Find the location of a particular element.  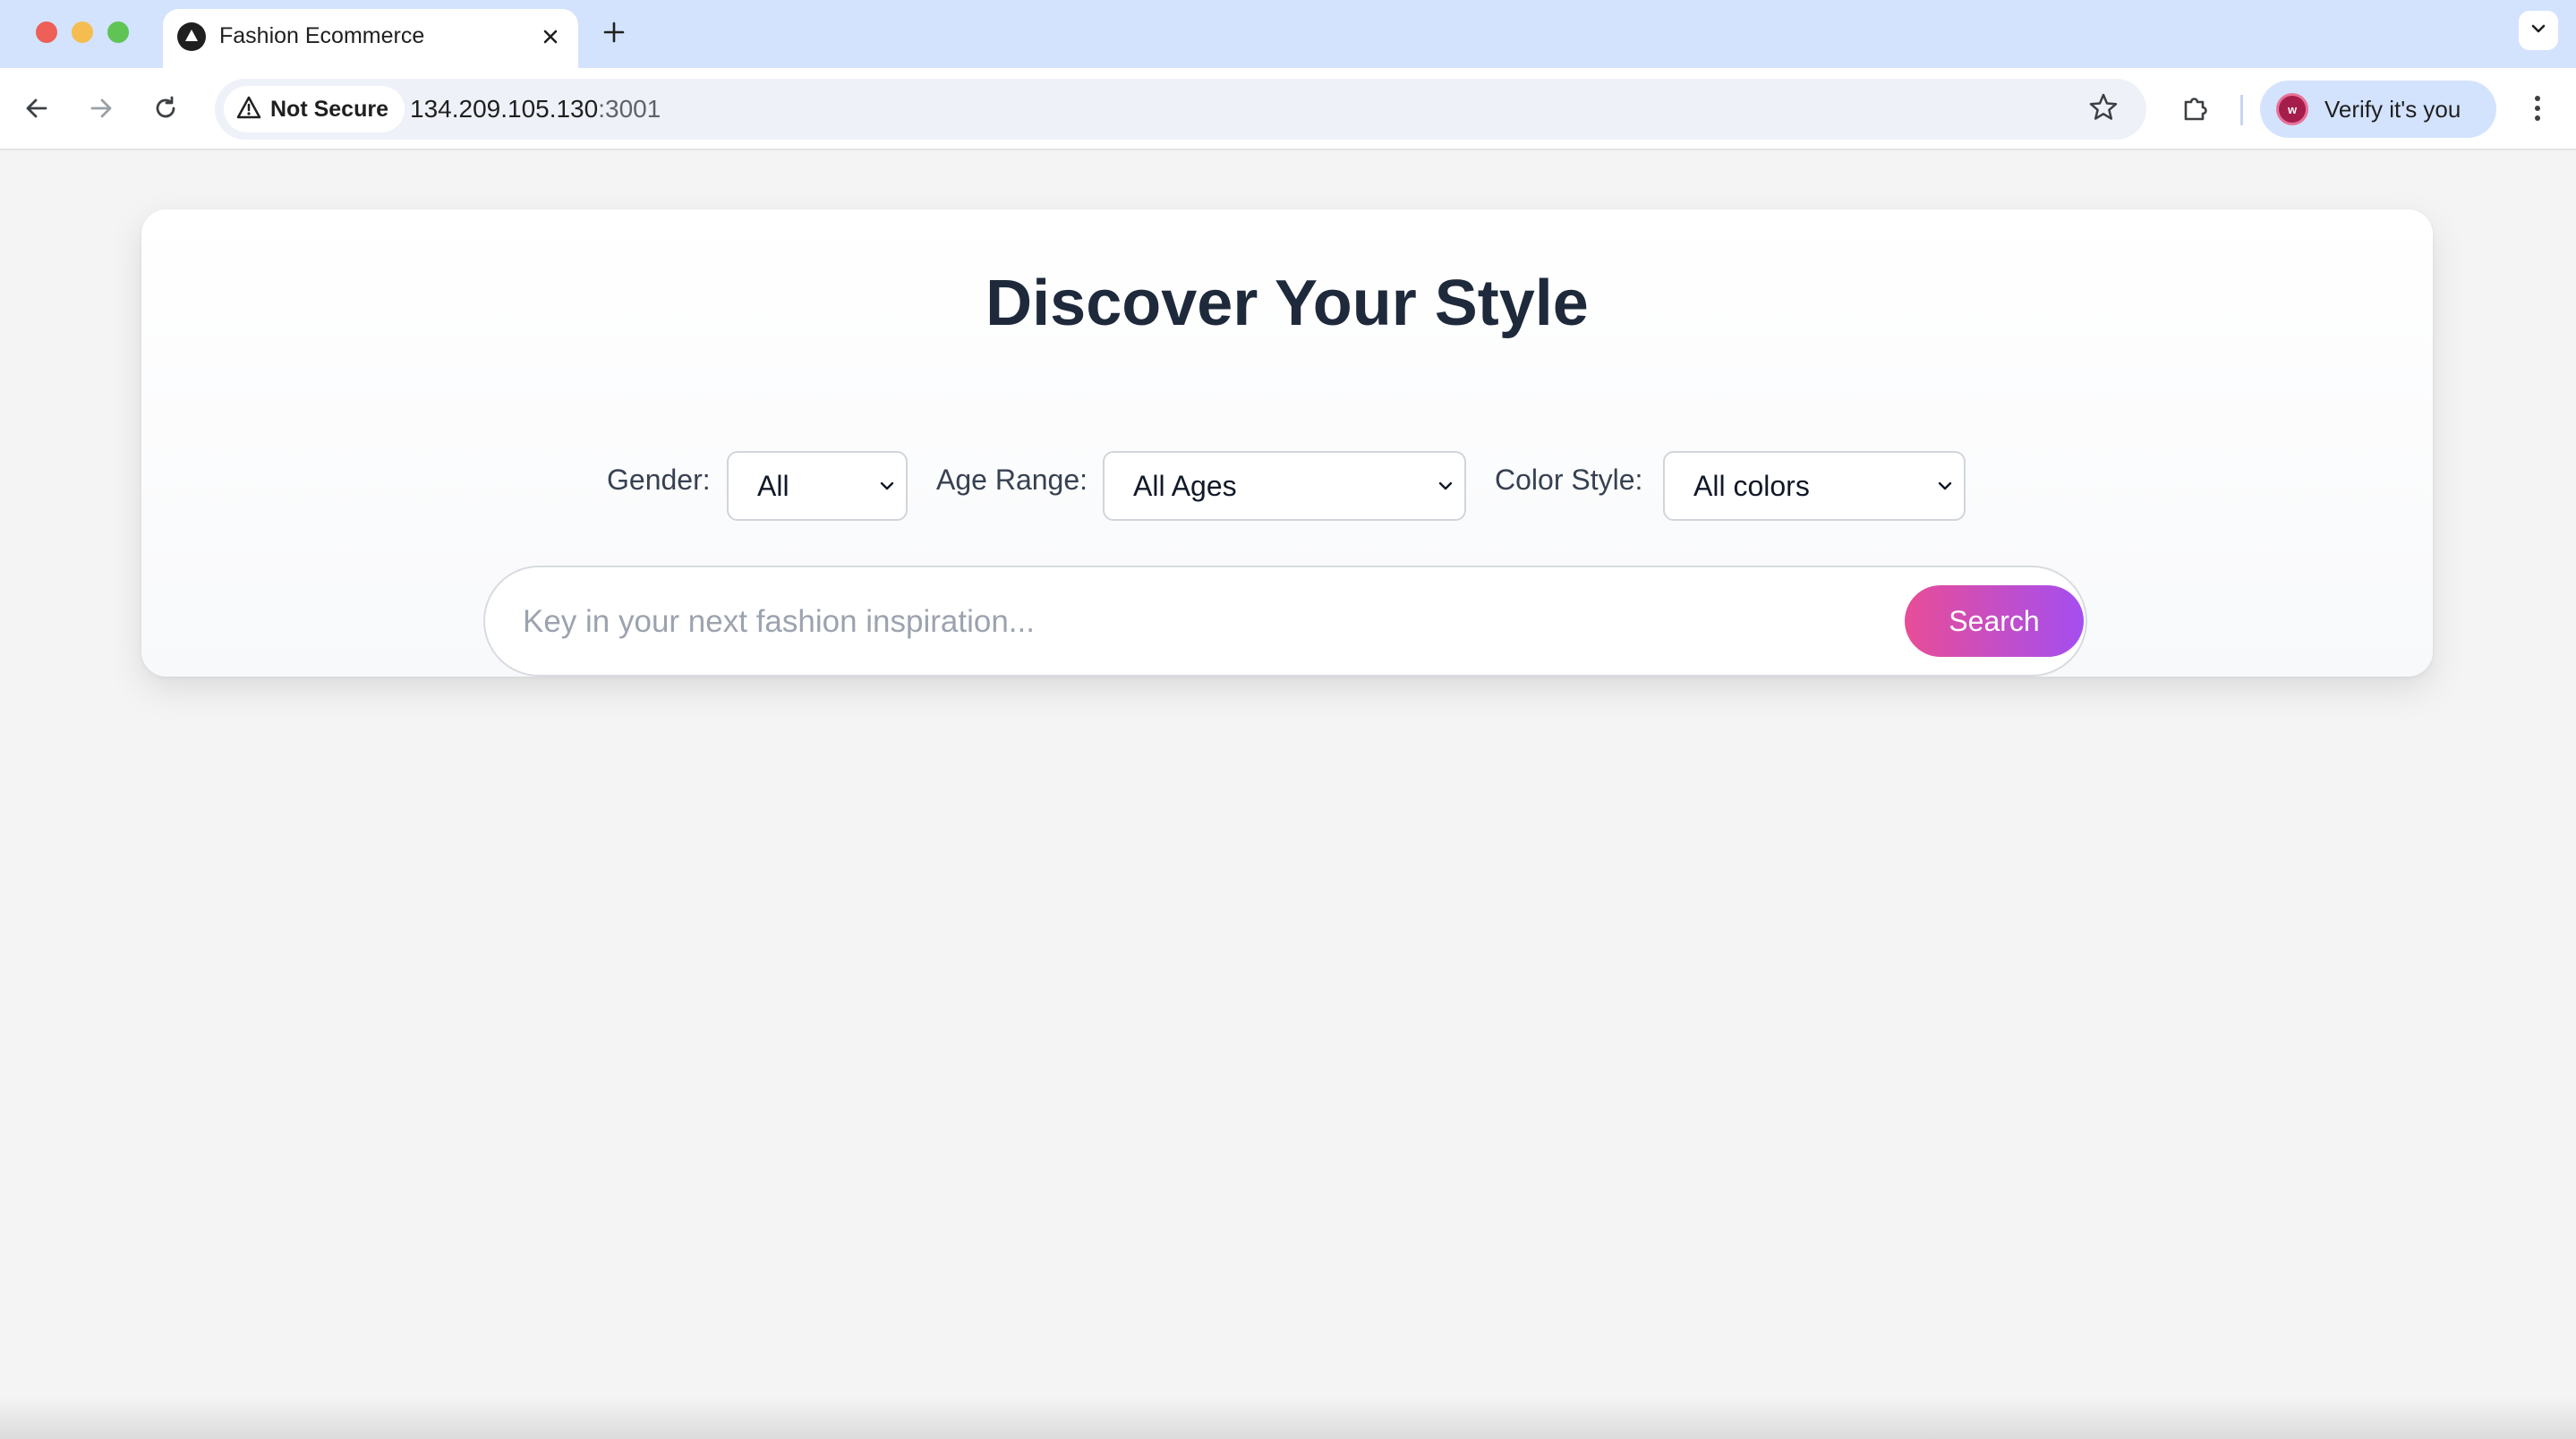

url-port: :3001 is located at coordinates (629, 109).